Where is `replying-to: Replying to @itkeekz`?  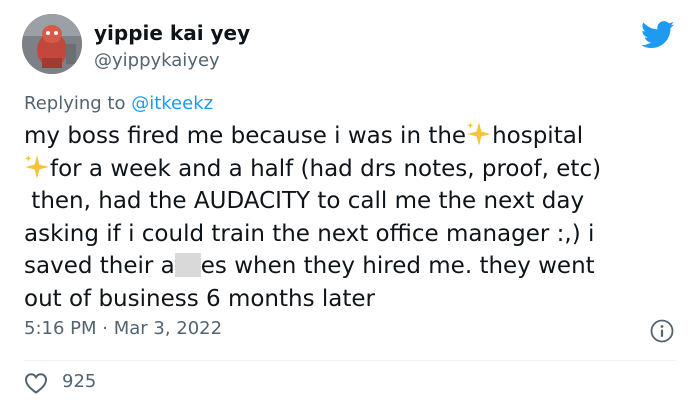
replying-to: Replying to @itkeekz is located at coordinates (118, 103).